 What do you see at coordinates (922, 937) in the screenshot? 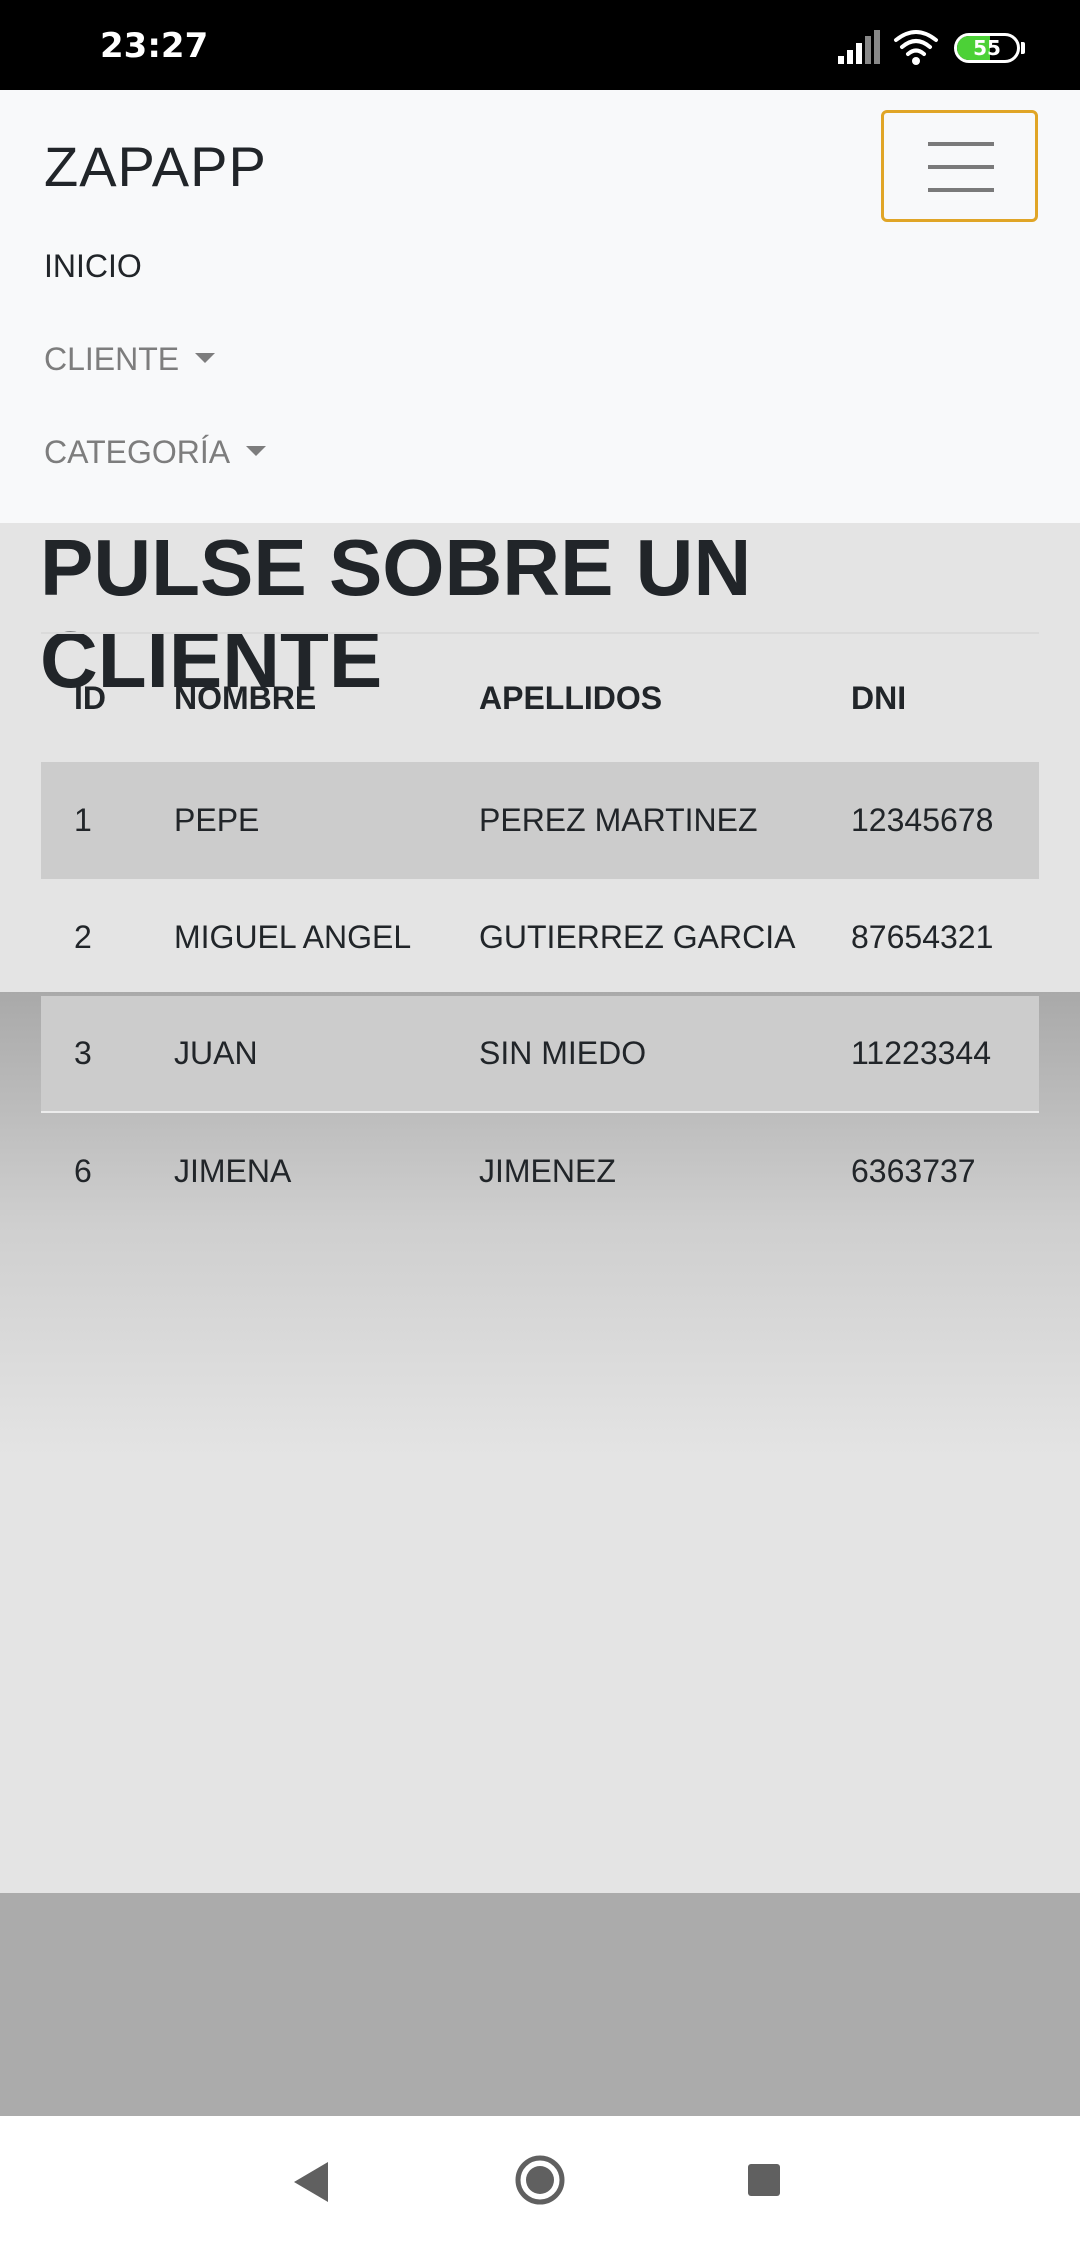
I see `cell-dni: 87654321` at bounding box center [922, 937].